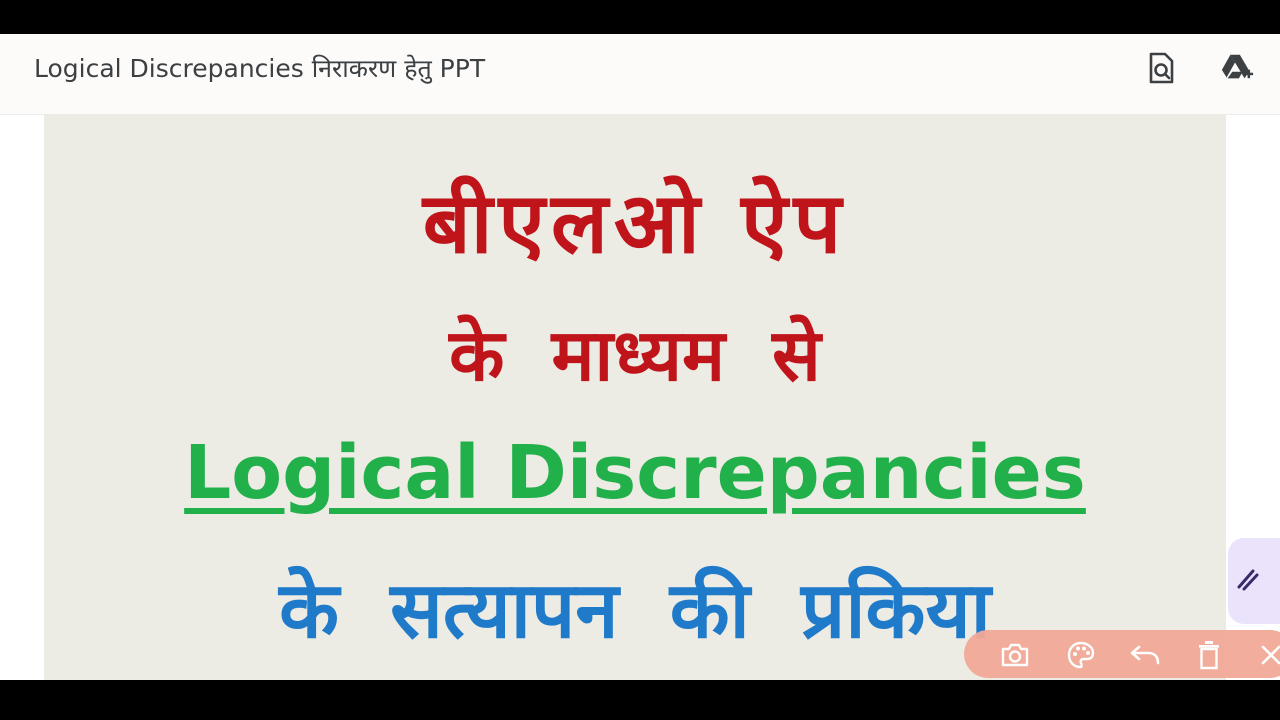 The height and width of the screenshot is (720, 1280). Describe the element at coordinates (260, 68) in the screenshot. I see `document-title: Logical Discrepancies निराकरण हेतु PPT` at that location.